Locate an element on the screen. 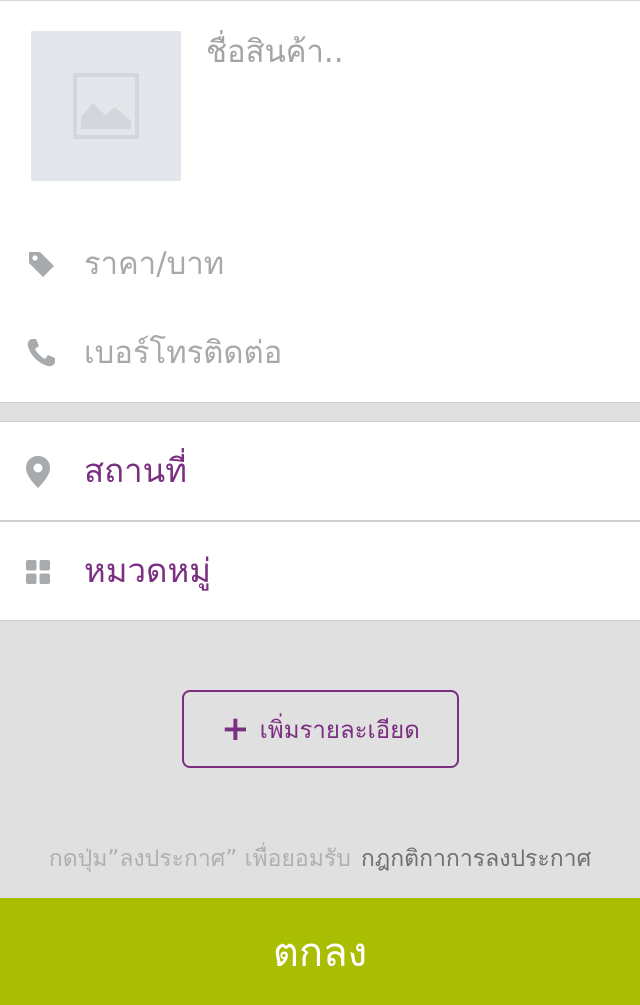  add-photo-button is located at coordinates (106, 106).